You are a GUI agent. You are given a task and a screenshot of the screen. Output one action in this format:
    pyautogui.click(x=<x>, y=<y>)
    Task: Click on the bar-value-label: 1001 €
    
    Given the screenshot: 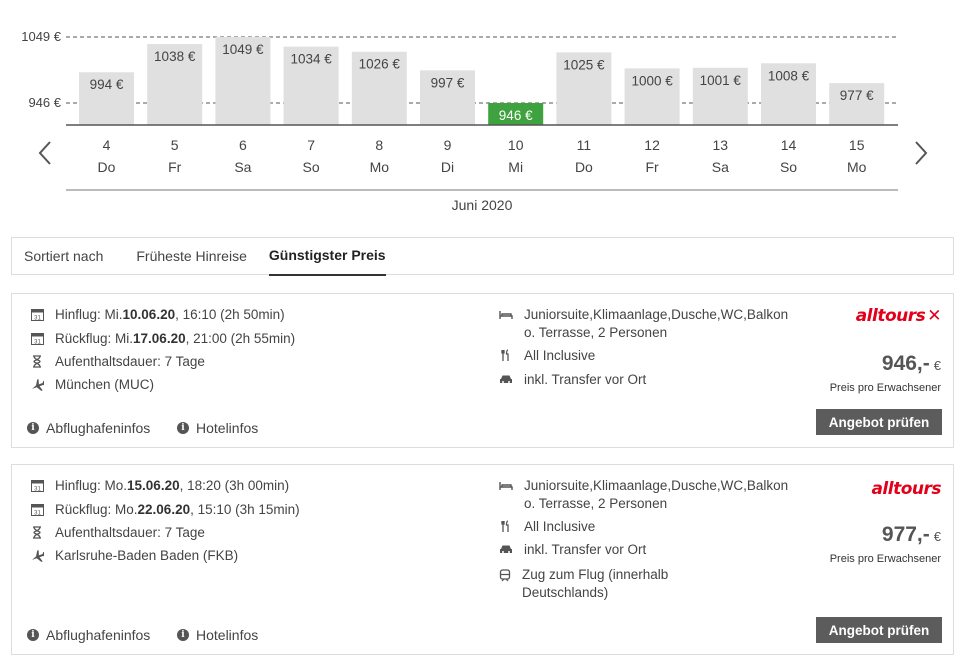 What is the action you would take?
    pyautogui.click(x=721, y=80)
    